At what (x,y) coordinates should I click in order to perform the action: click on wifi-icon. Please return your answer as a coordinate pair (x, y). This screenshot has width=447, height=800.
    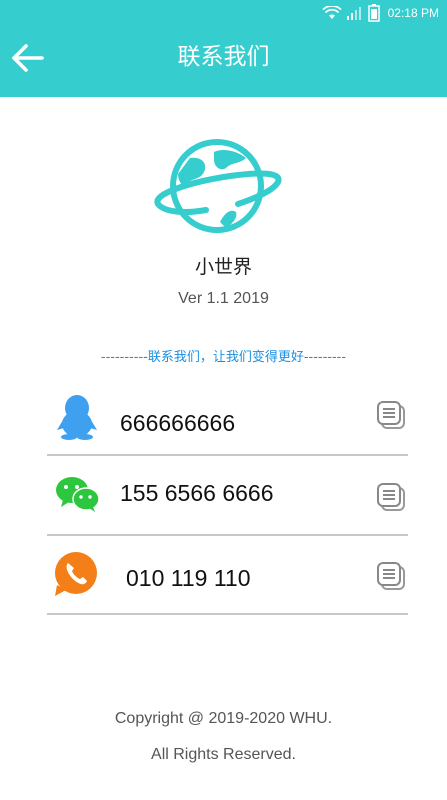
    Looking at the image, I should click on (332, 12).